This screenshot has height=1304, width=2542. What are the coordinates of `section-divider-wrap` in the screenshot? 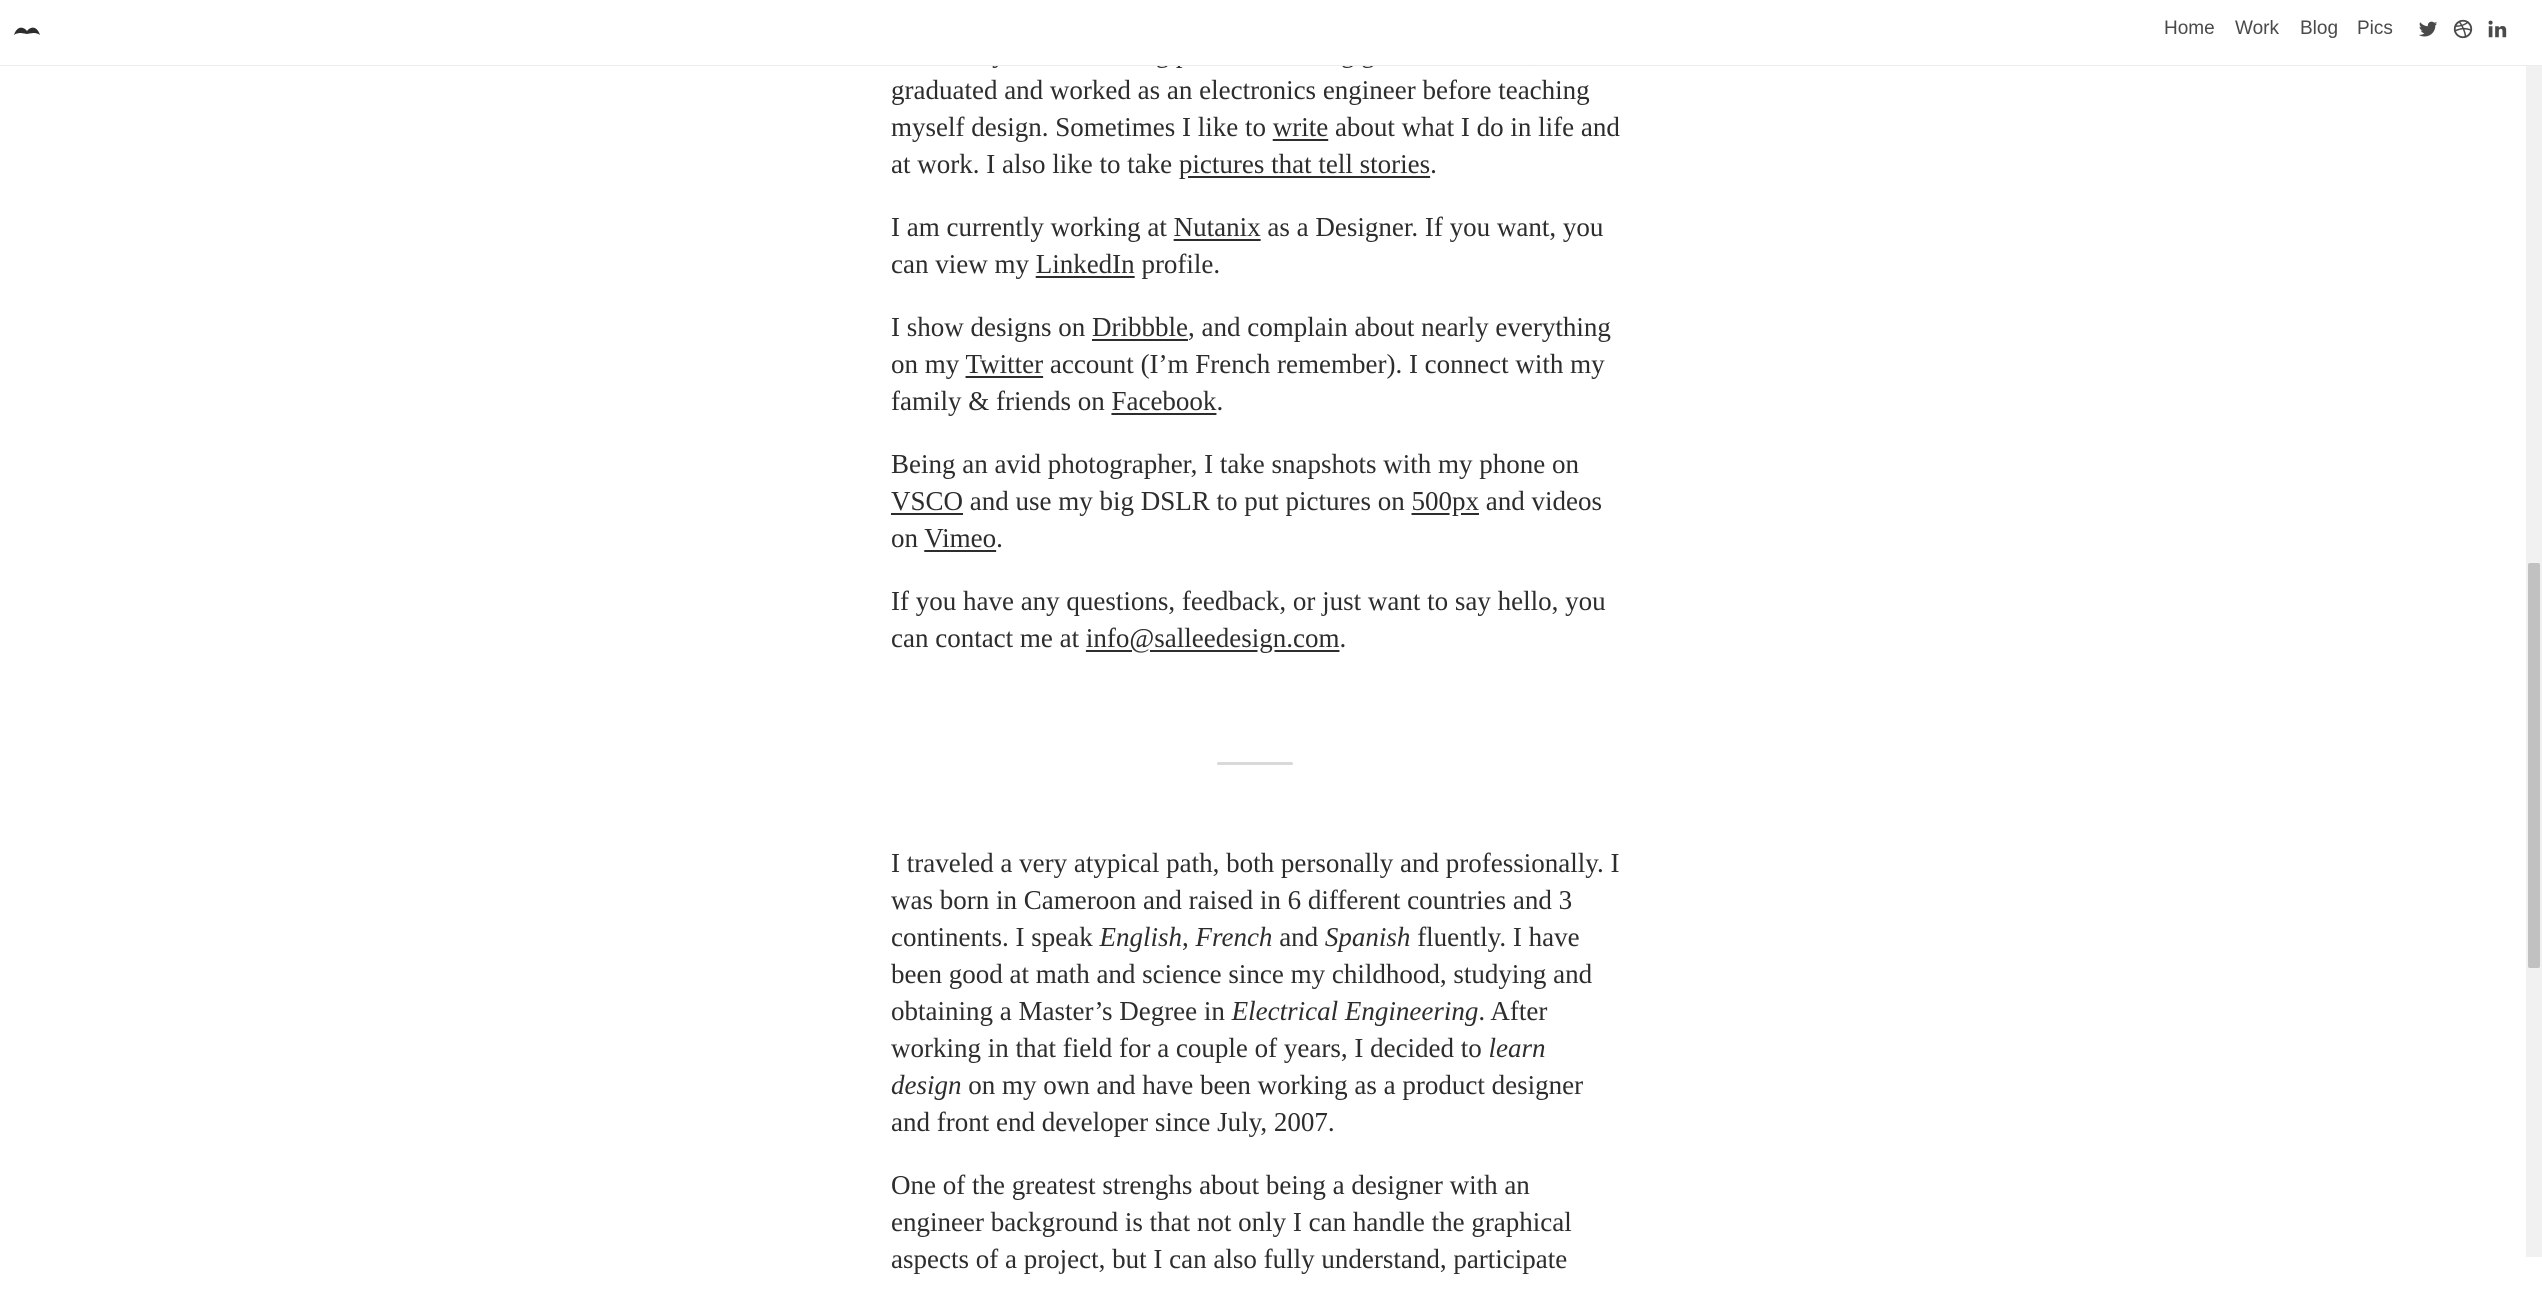 It's located at (1256, 764).